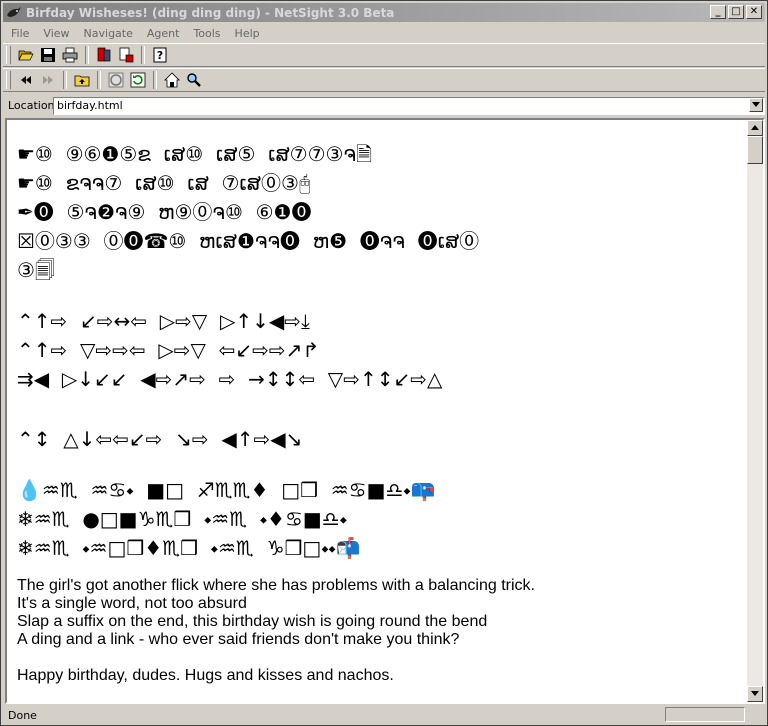 This screenshot has width=768, height=726. I want to click on status-panel, so click(705, 714).